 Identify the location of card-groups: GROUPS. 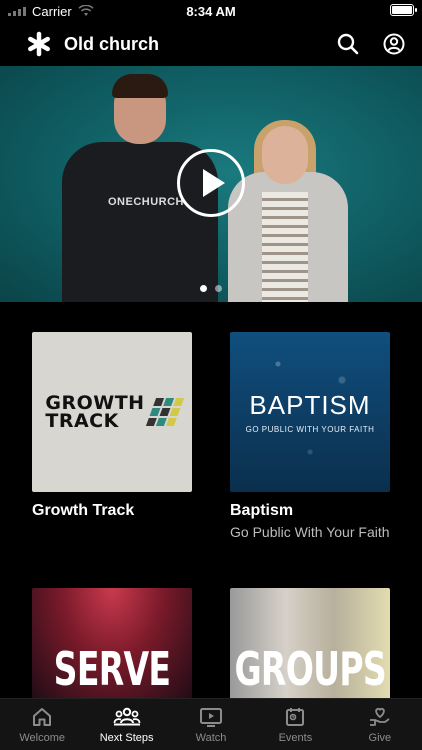
(310, 644).